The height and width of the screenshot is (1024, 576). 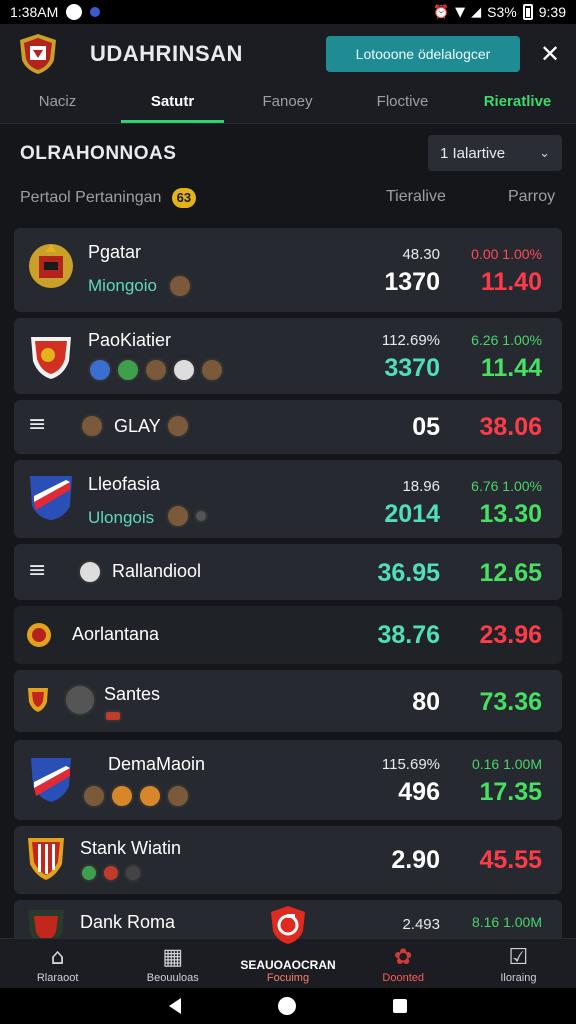 I want to click on nav-clipboard-label: Iloraing, so click(x=518, y=978).